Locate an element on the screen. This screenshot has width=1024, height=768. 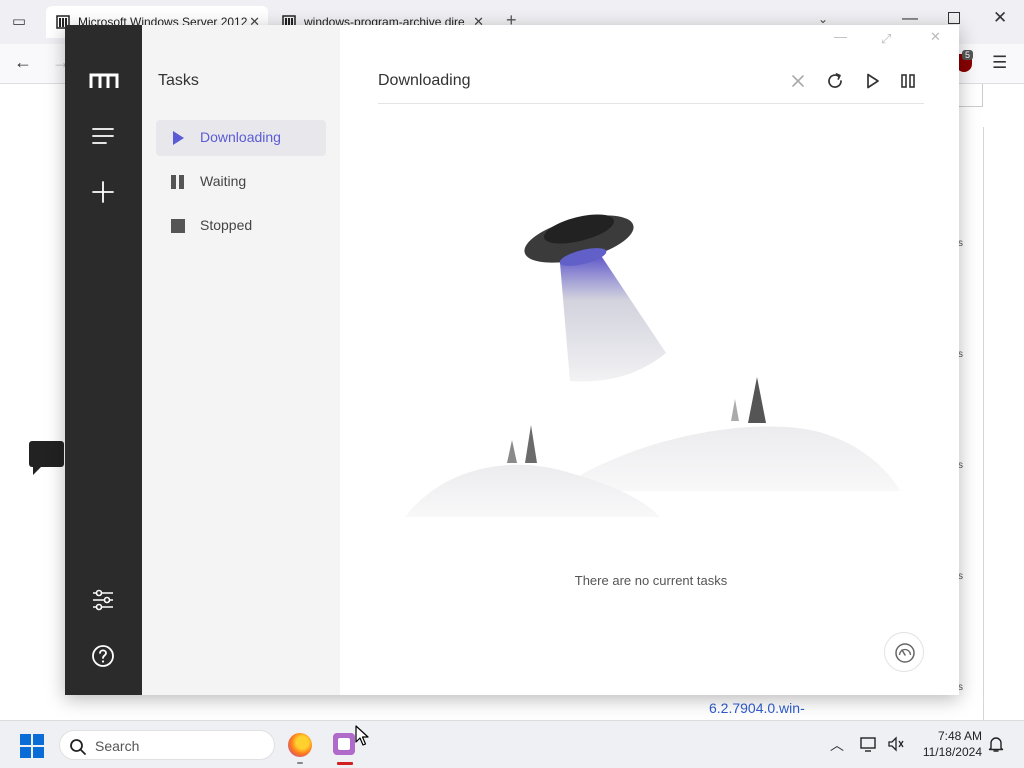
close-window-icon: ✕ is located at coordinates (1000, 18).